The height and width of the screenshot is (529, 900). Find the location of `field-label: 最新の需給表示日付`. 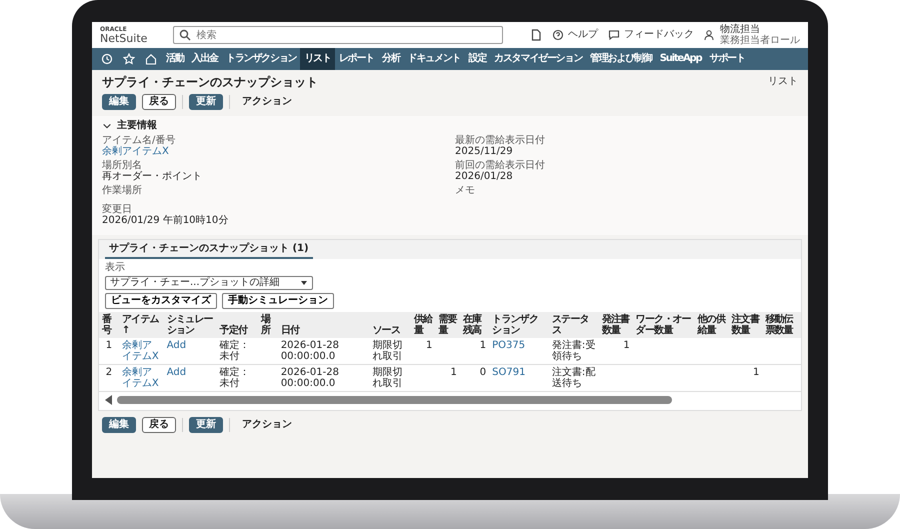

field-label: 最新の需給表示日付 is located at coordinates (500, 140).